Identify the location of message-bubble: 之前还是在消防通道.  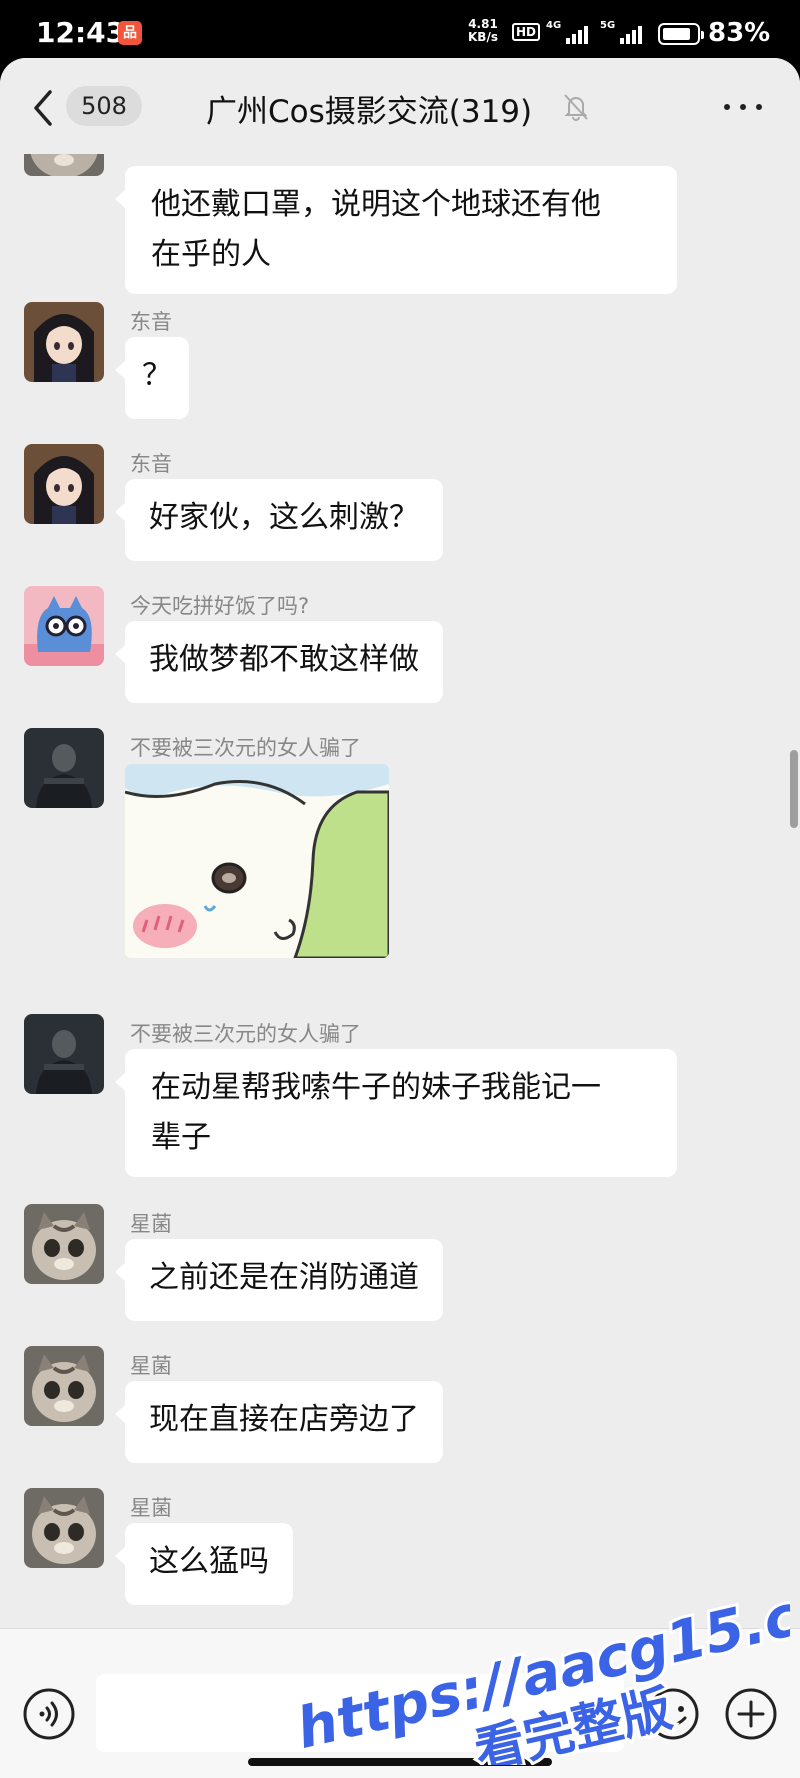
(279, 1280).